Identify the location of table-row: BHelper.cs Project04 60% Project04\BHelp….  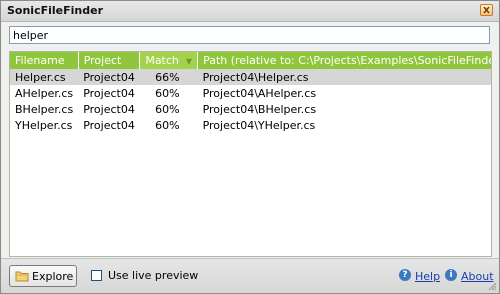
(250, 109).